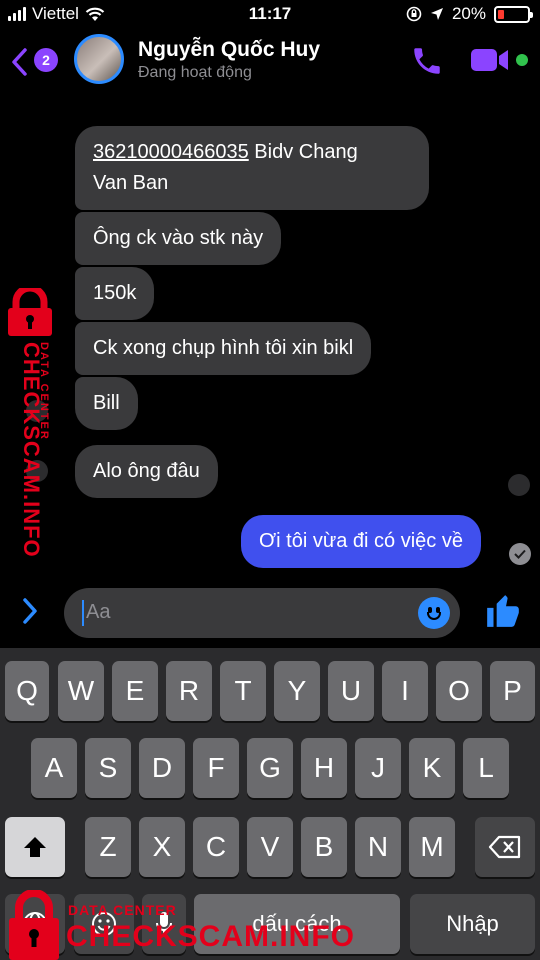 This screenshot has height=960, width=540. Describe the element at coordinates (436, 14) in the screenshot. I see `location-icon` at that location.